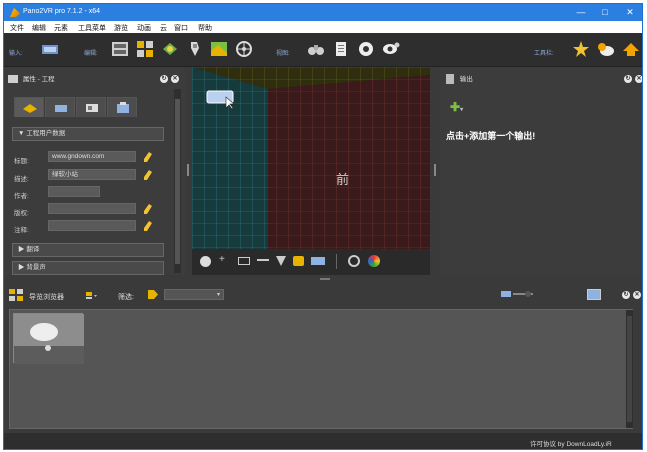  I want to click on menu-cloud: 云, so click(163, 28).